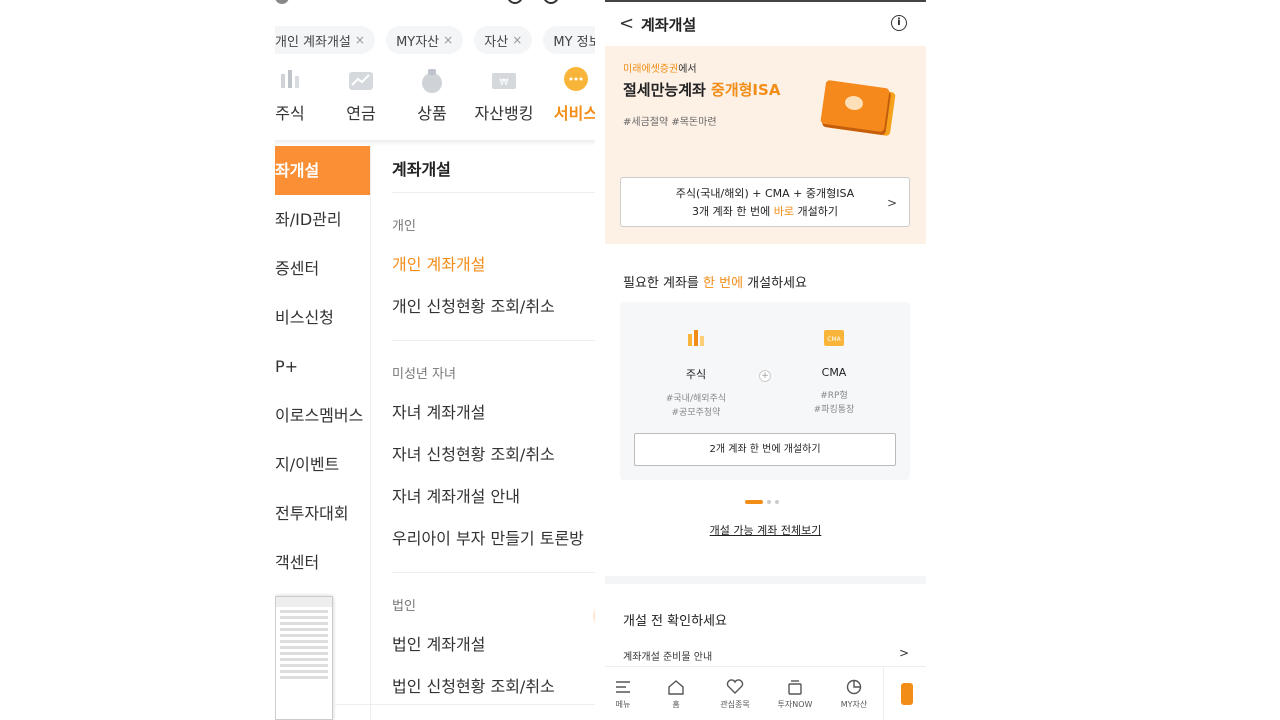 Image resolution: width=1280 pixels, height=720 pixels. I want to click on app-shortcut-button, so click(904, 693).